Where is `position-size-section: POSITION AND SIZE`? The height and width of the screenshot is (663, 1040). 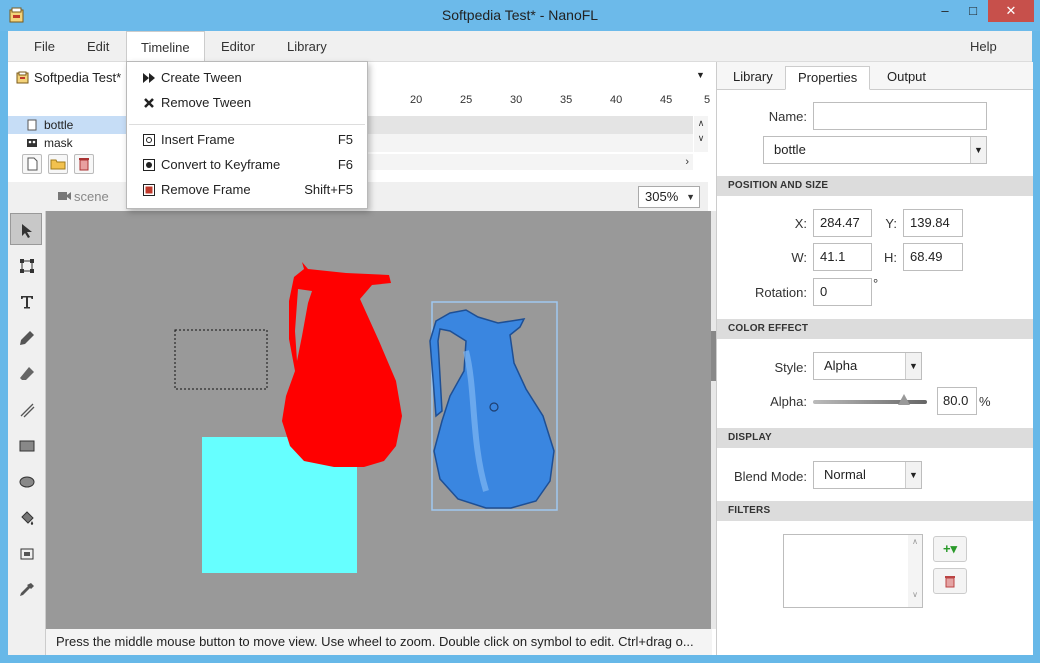
position-size-section: POSITION AND SIZE is located at coordinates (875, 186).